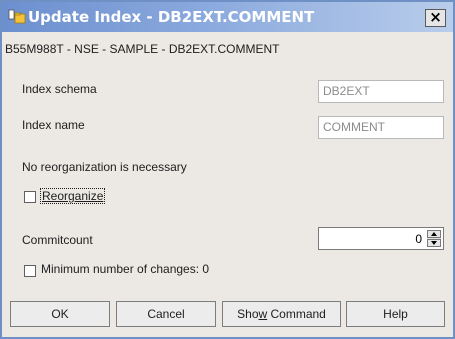 Image resolution: width=455 pixels, height=339 pixels. I want to click on index-schema-label: Index schema, so click(59, 89).